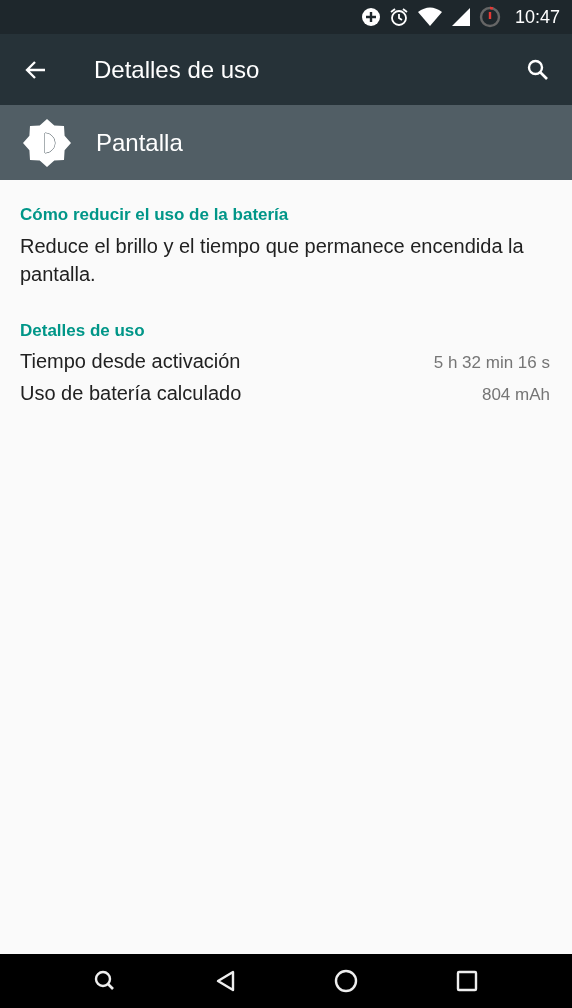  Describe the element at coordinates (460, 17) in the screenshot. I see `signal-icon` at that location.